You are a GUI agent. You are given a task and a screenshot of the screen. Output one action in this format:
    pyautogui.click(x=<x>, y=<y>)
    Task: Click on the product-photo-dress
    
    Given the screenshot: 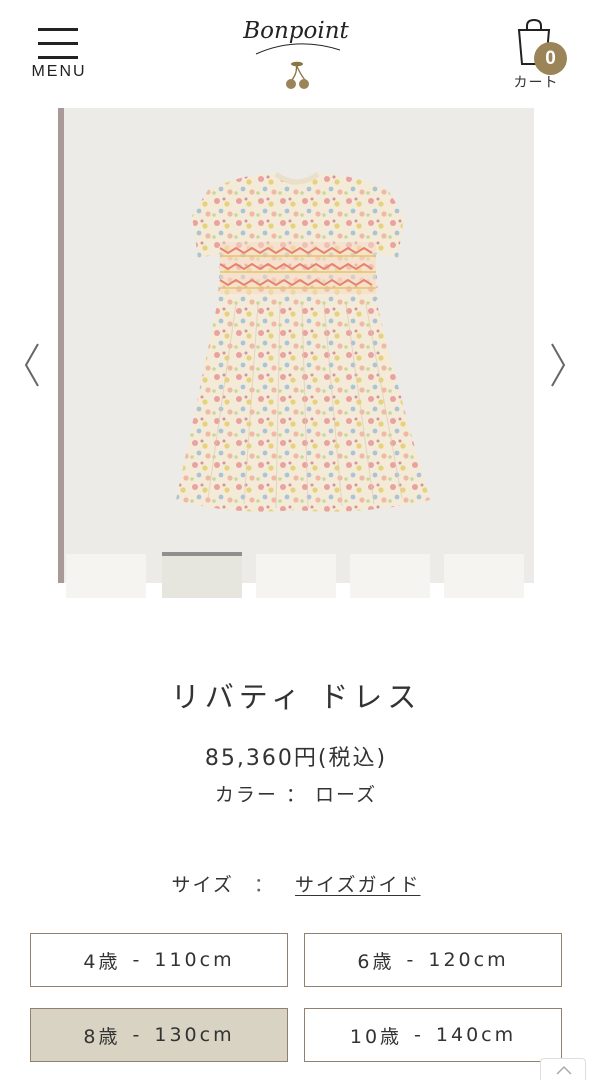 What is the action you would take?
    pyautogui.click(x=303, y=341)
    